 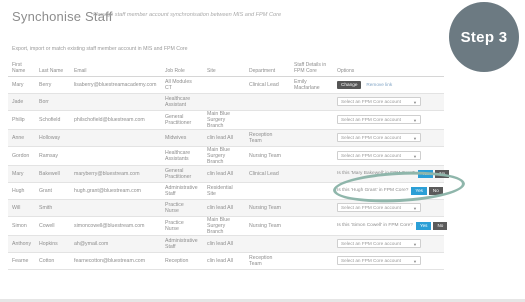 I want to click on cell-first-name: Will, so click(x=21, y=208).